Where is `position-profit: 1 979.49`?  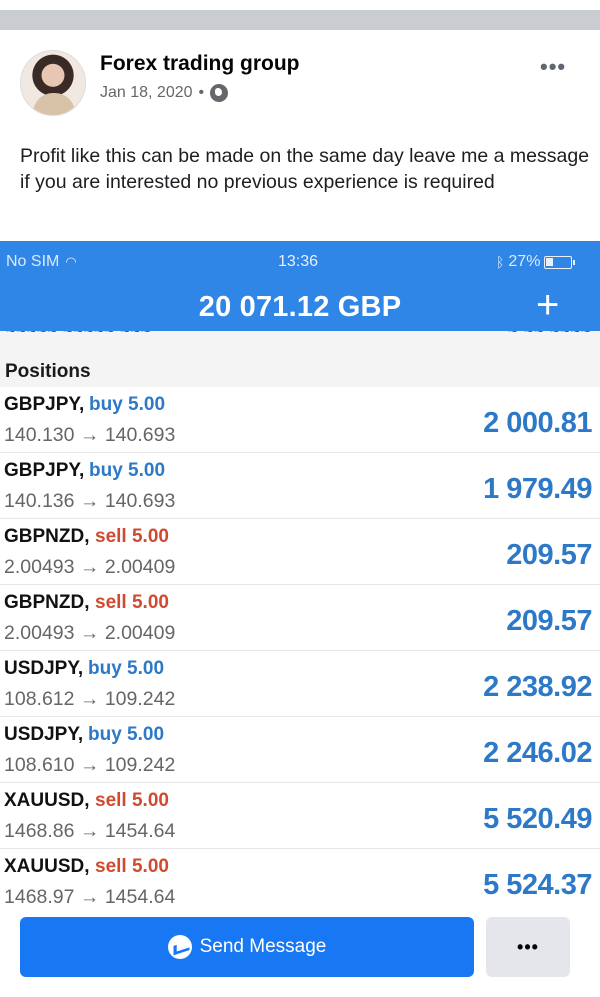
position-profit: 1 979.49 is located at coordinates (537, 489).